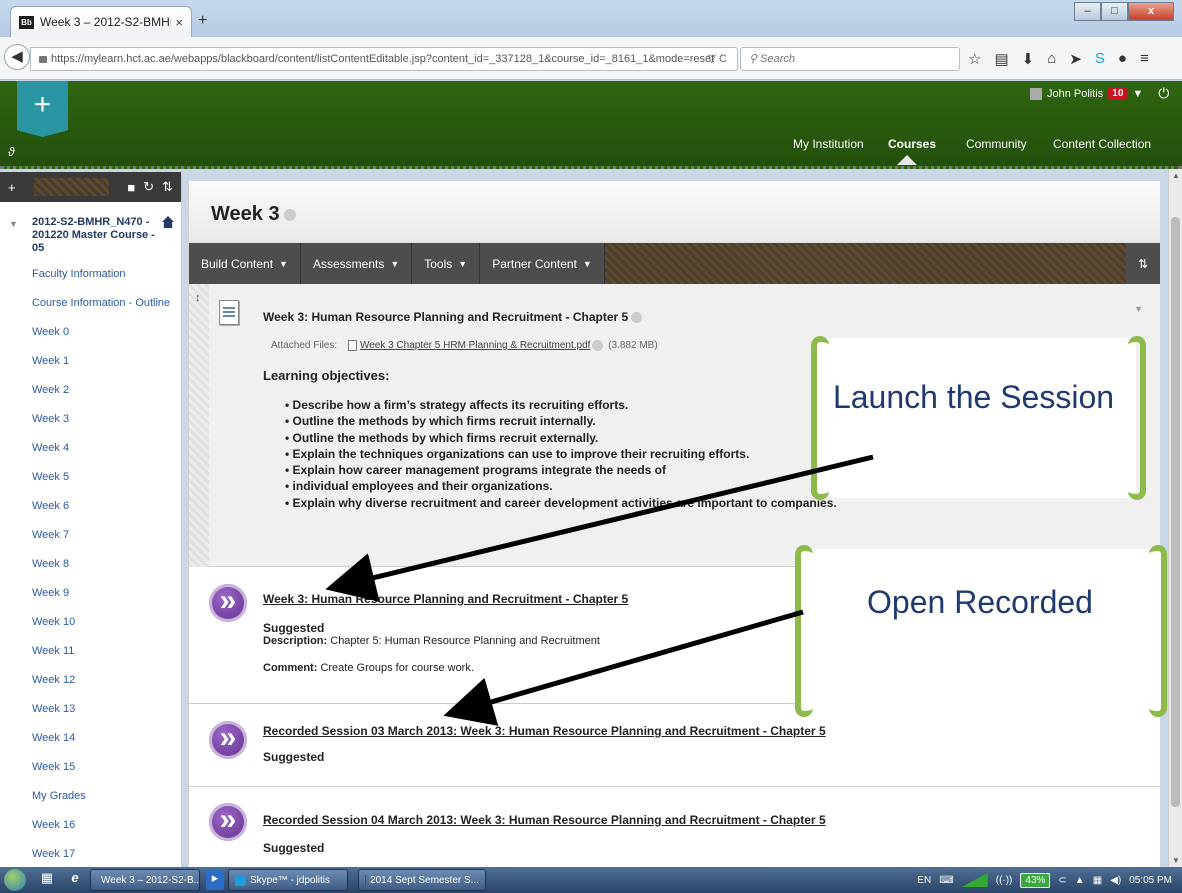 This screenshot has width=1182, height=893. I want to click on internet-explorer-icon: e, so click(75, 880).